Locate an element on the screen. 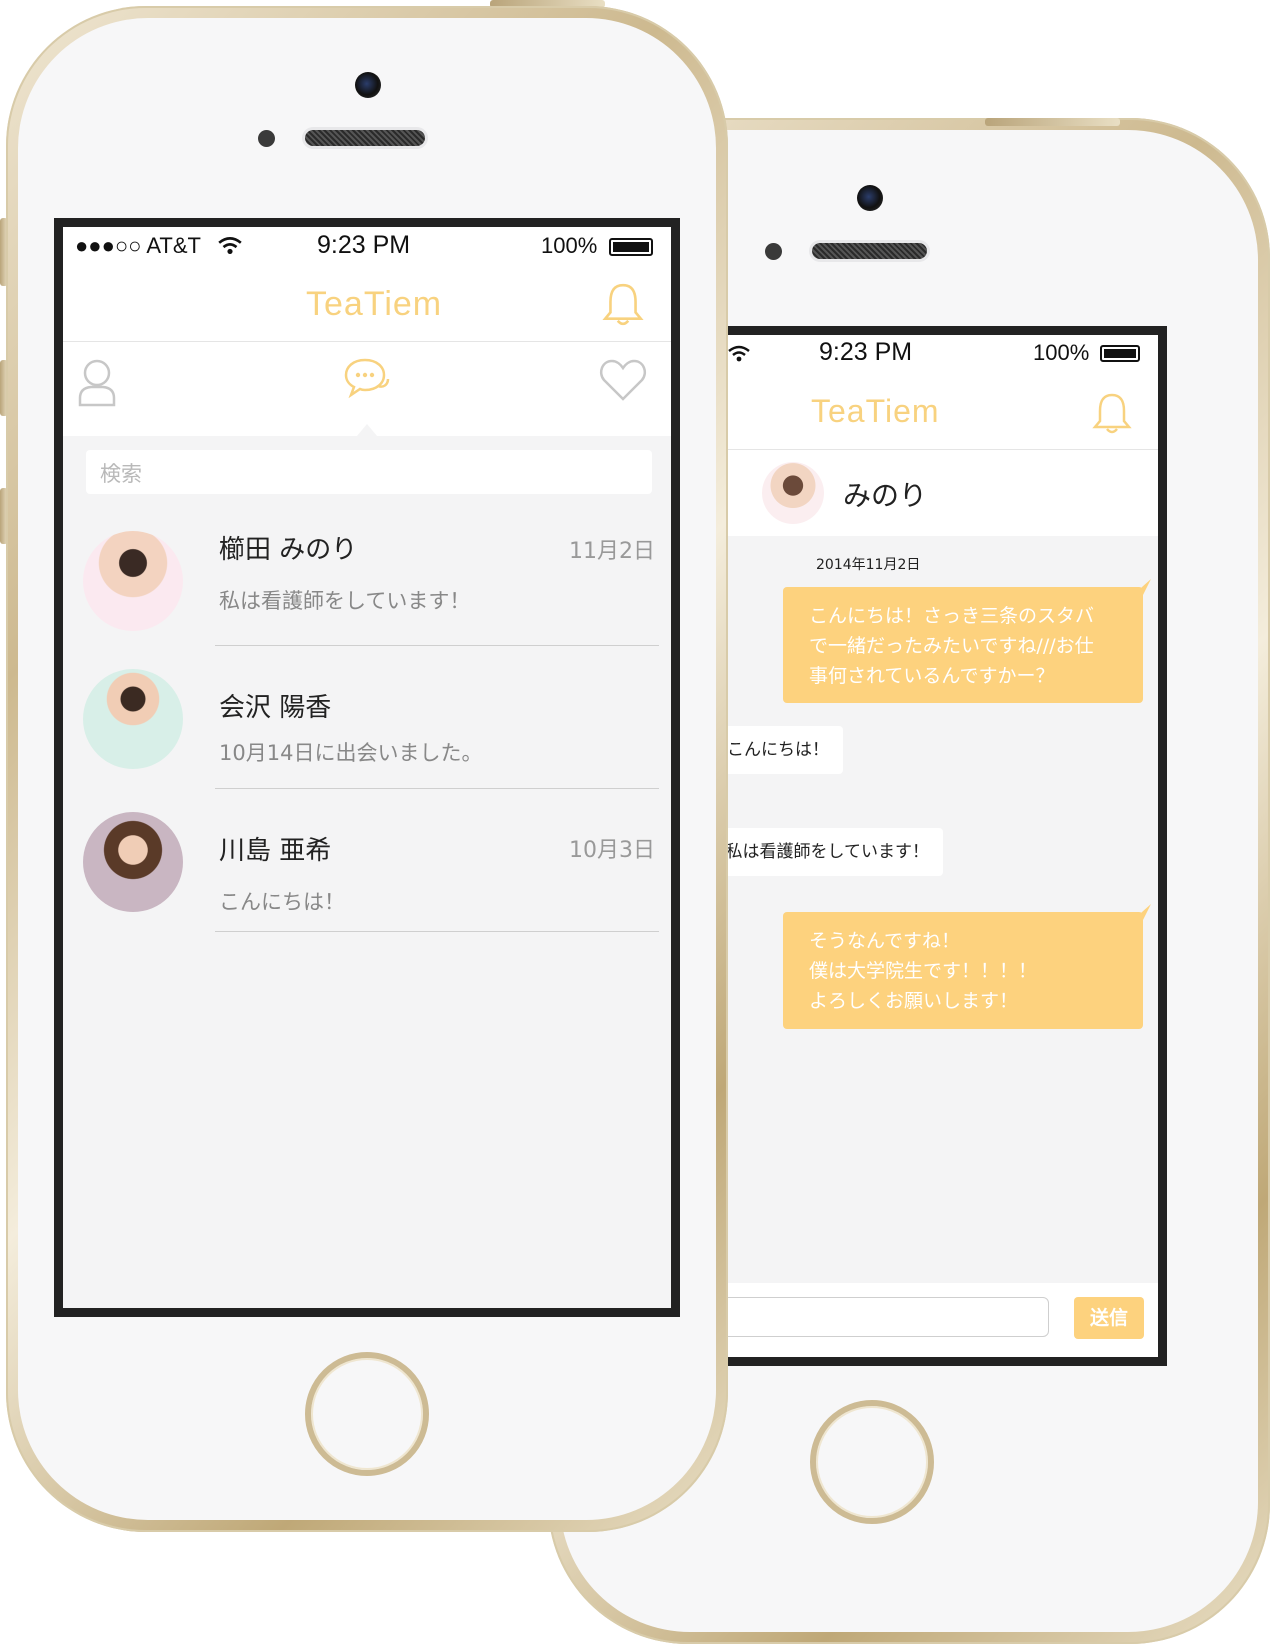 The image size is (1270, 1644). left-nav-bar: TeaTiem is located at coordinates (367, 308).